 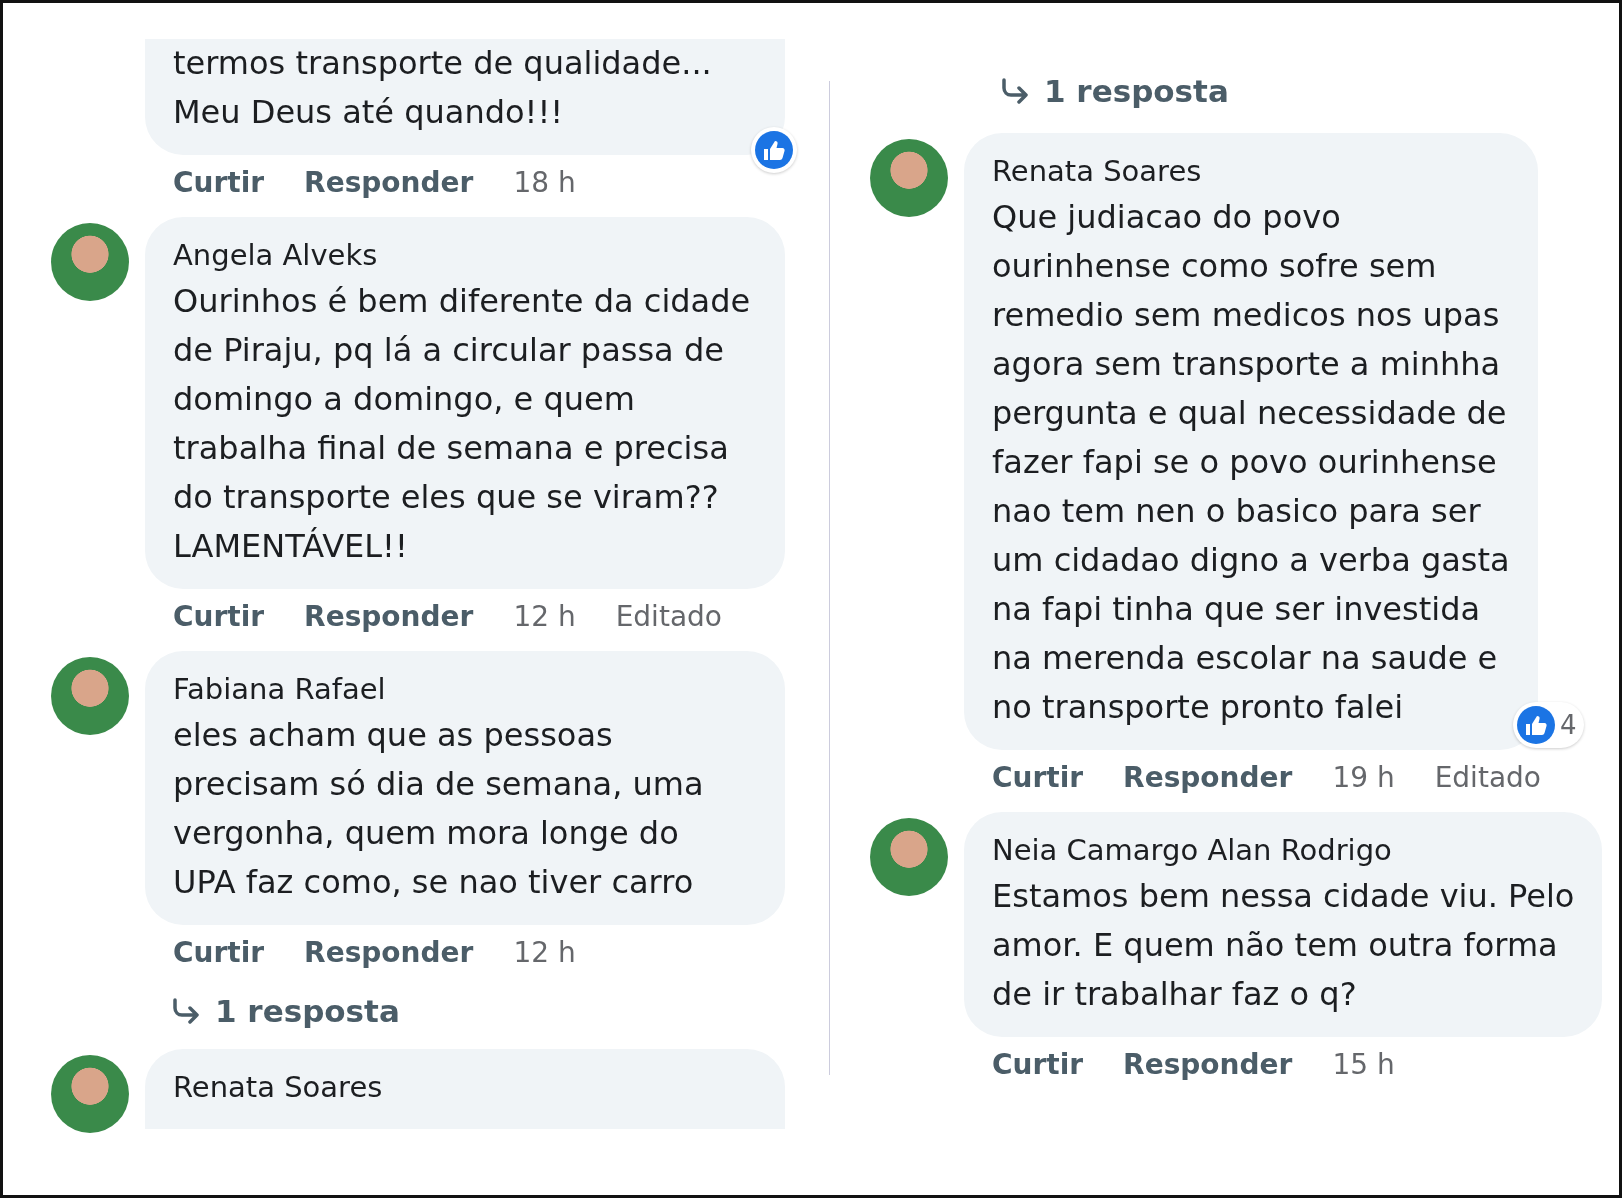 I want to click on reaction-badge, so click(x=774, y=150).